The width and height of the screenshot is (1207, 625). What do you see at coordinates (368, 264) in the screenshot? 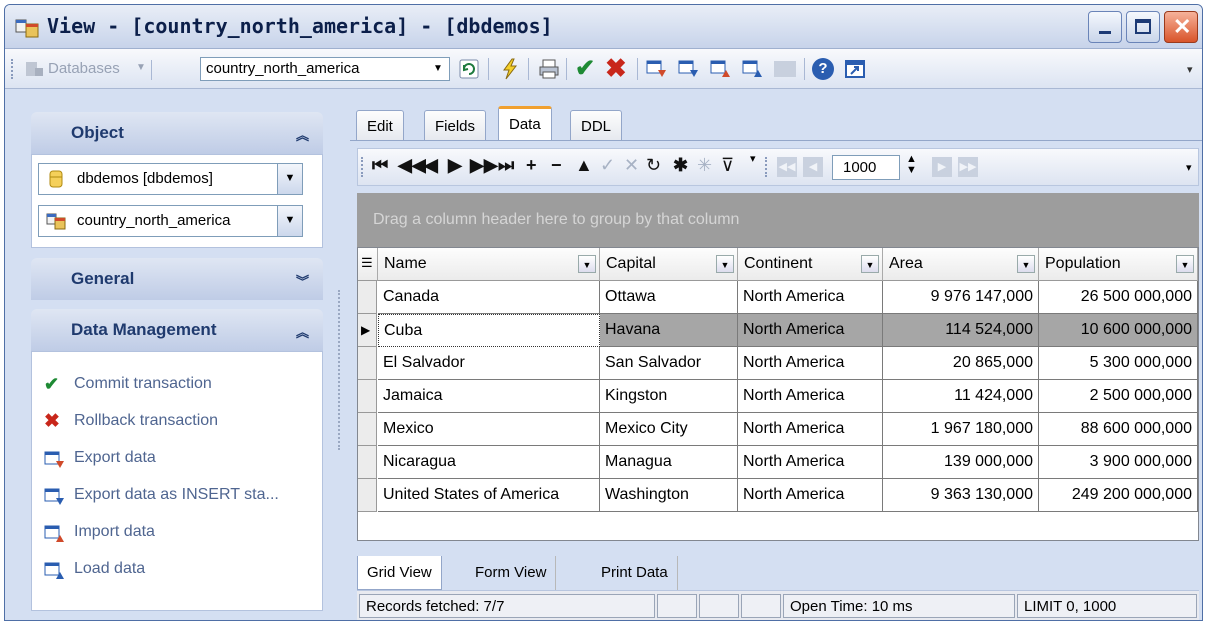
I see `column-customize-icon: ☰` at bounding box center [368, 264].